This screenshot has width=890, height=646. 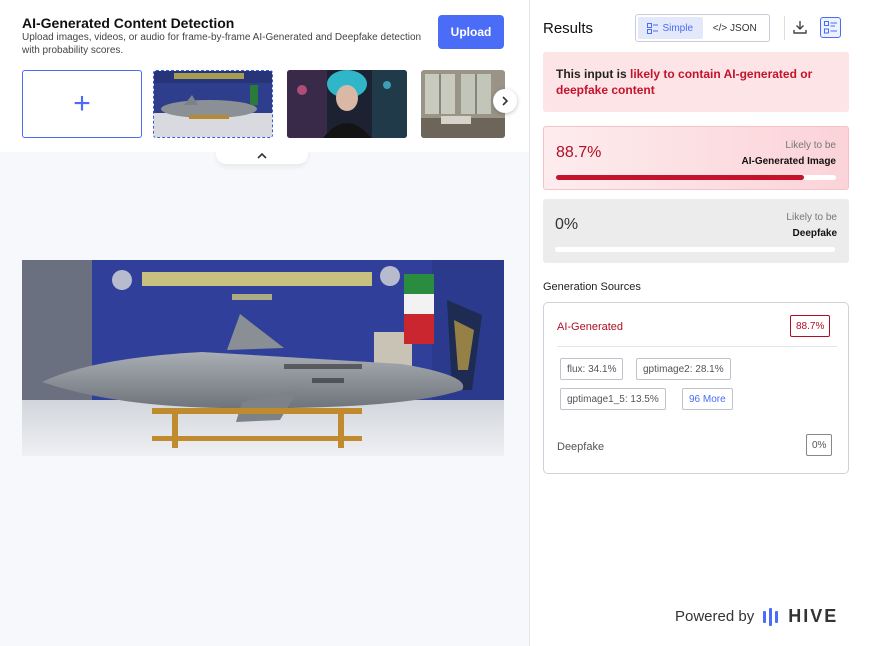 I want to click on details-list-icon, so click(x=830, y=27).